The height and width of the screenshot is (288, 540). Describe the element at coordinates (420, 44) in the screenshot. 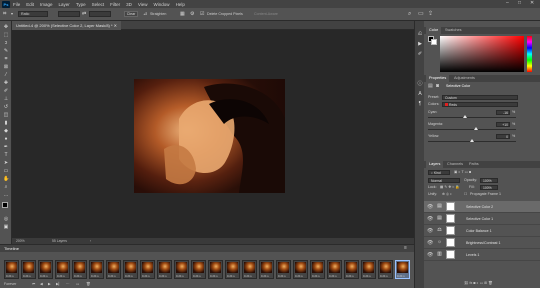

I see `actions-icon: ▶` at that location.